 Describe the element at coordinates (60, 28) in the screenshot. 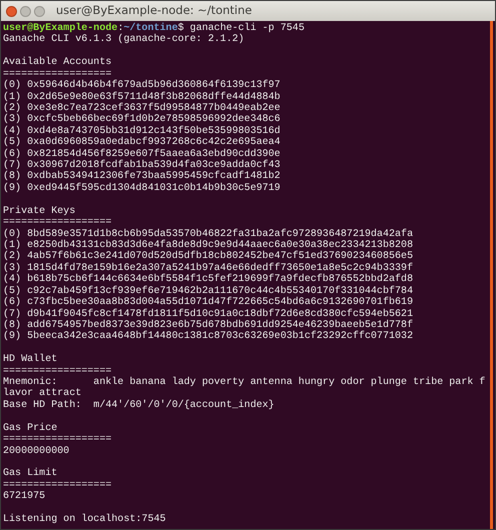

I see `prompt-user-host: user@ByExample-node` at that location.